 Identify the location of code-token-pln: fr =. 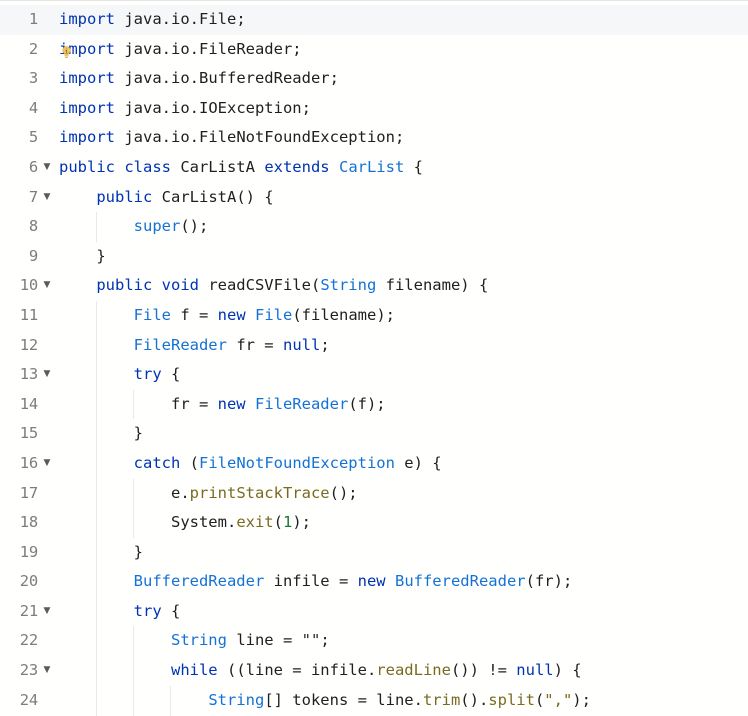
(138, 403).